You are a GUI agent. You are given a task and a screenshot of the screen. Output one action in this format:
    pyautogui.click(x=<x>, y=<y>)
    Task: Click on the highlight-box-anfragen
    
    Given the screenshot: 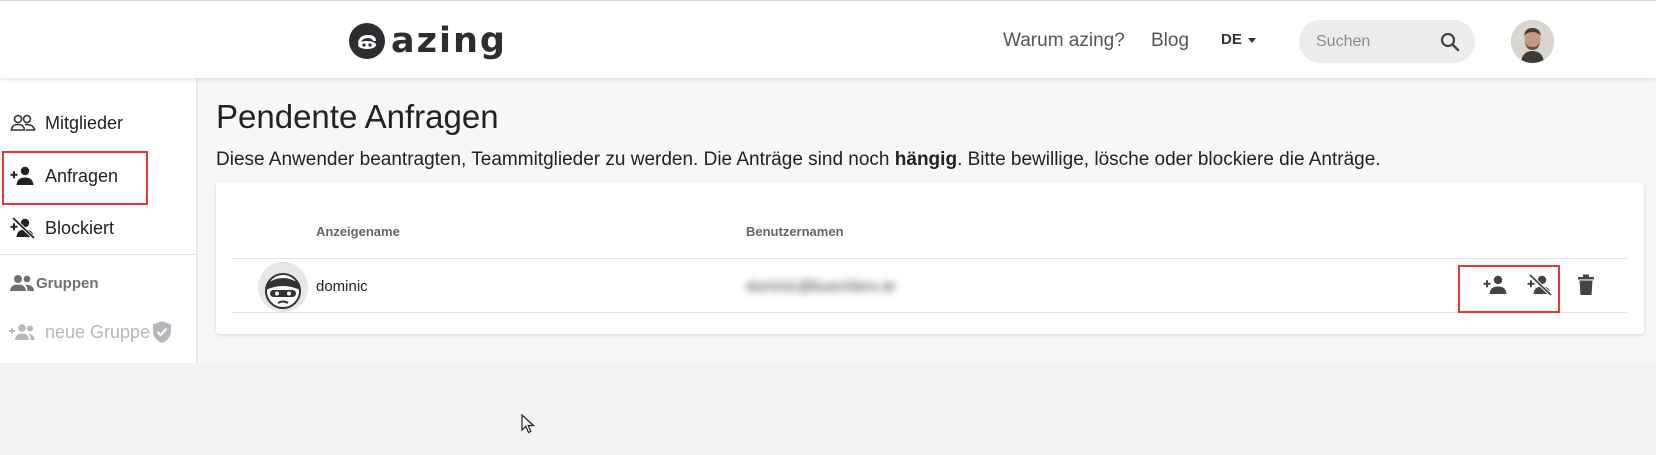 What is the action you would take?
    pyautogui.click(x=75, y=178)
    